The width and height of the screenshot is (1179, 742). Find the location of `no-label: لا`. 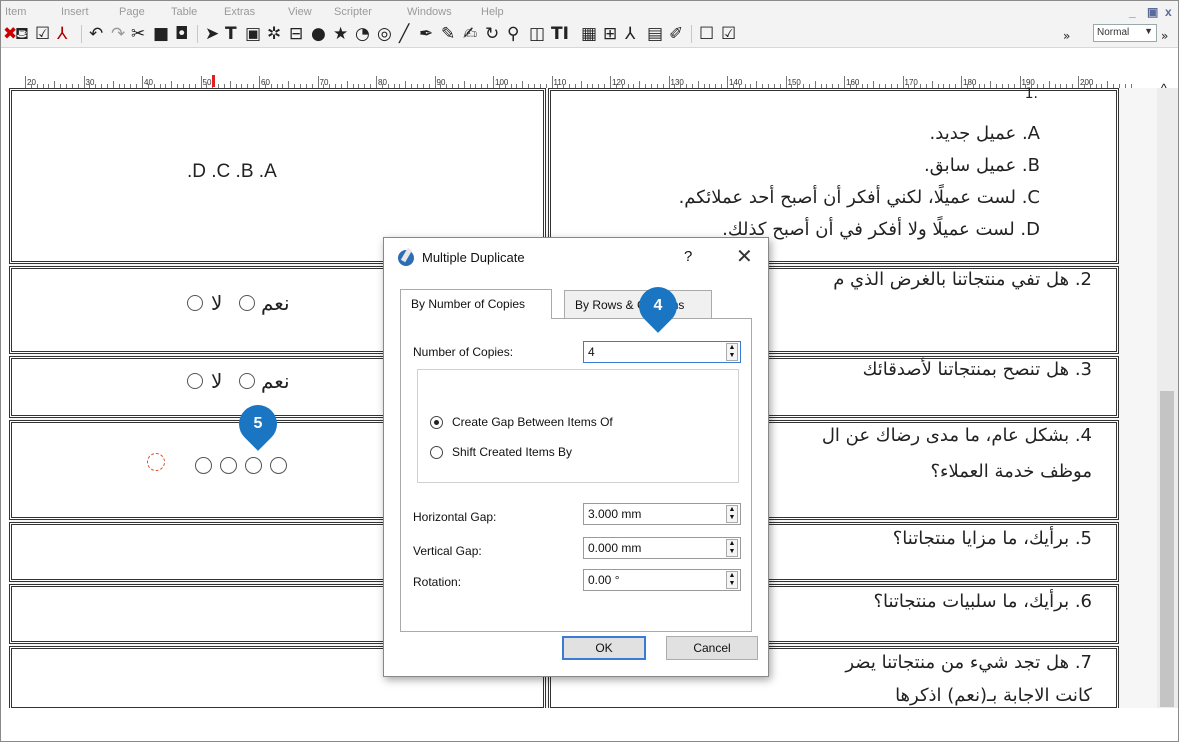

no-label: لا is located at coordinates (217, 303).